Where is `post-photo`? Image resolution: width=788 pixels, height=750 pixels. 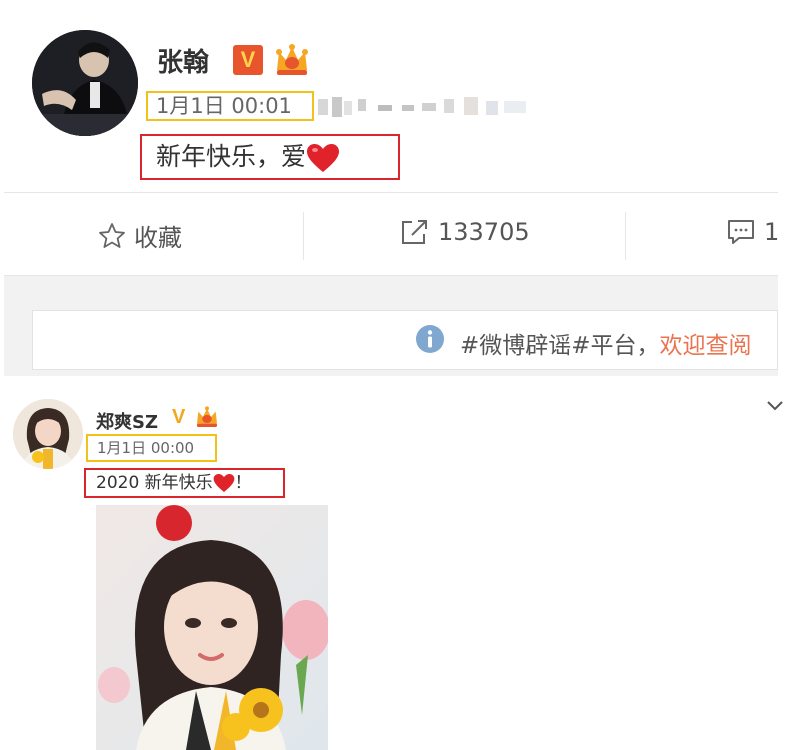 post-photo is located at coordinates (212, 627).